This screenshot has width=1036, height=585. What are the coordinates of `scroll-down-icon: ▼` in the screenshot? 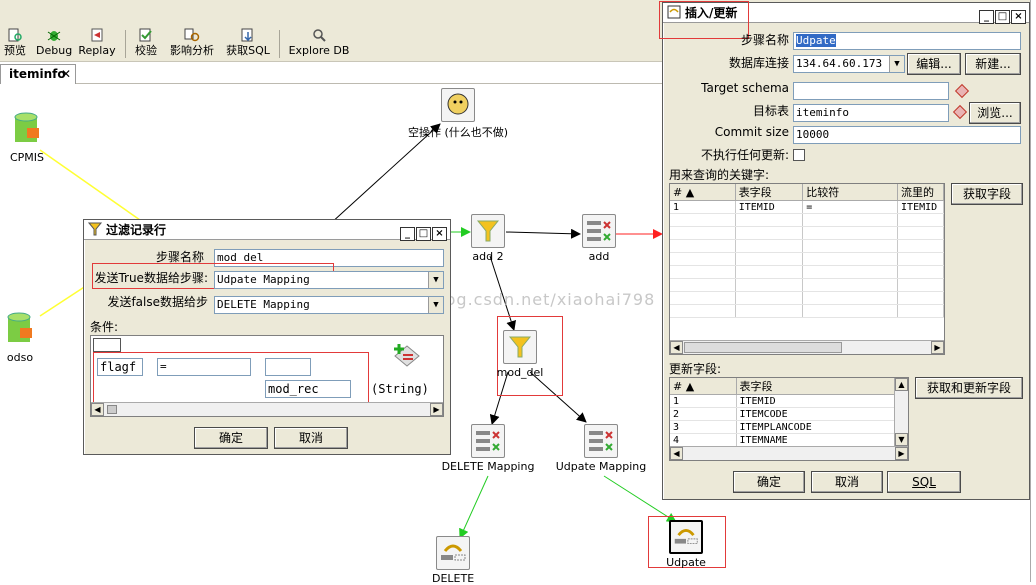 It's located at (901, 439).